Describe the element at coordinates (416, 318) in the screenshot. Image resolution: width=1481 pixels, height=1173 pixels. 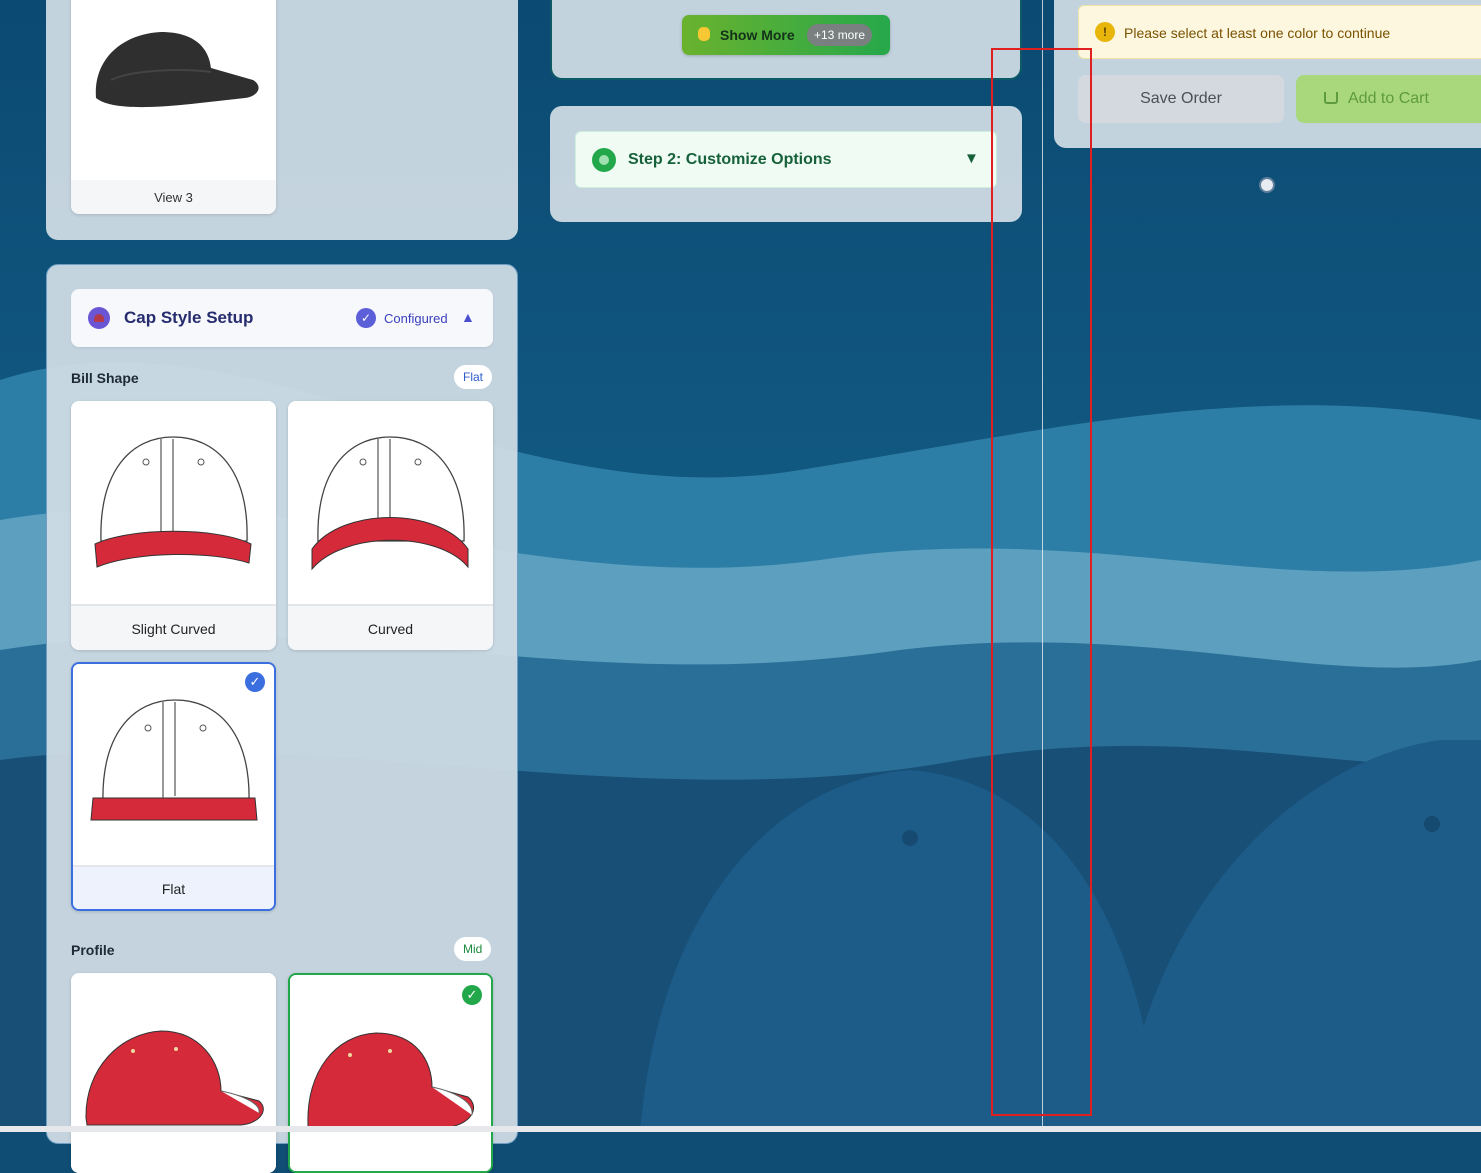
I see `configured-status: Configured` at that location.